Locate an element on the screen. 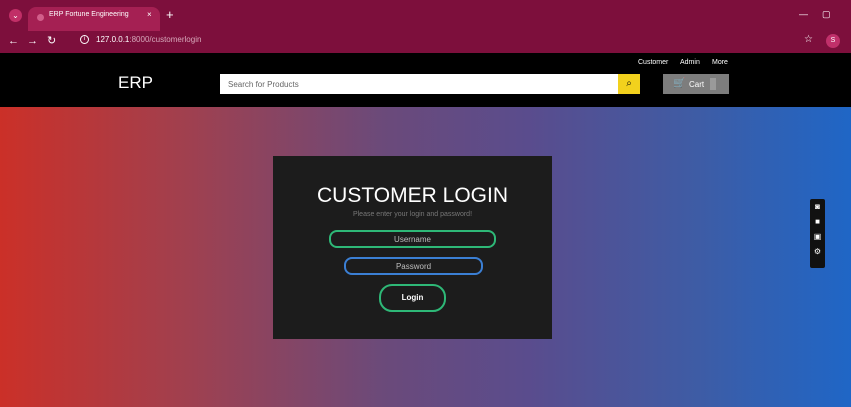  url-field: 127.0.0.1:8000/customerlogin is located at coordinates (148, 39).